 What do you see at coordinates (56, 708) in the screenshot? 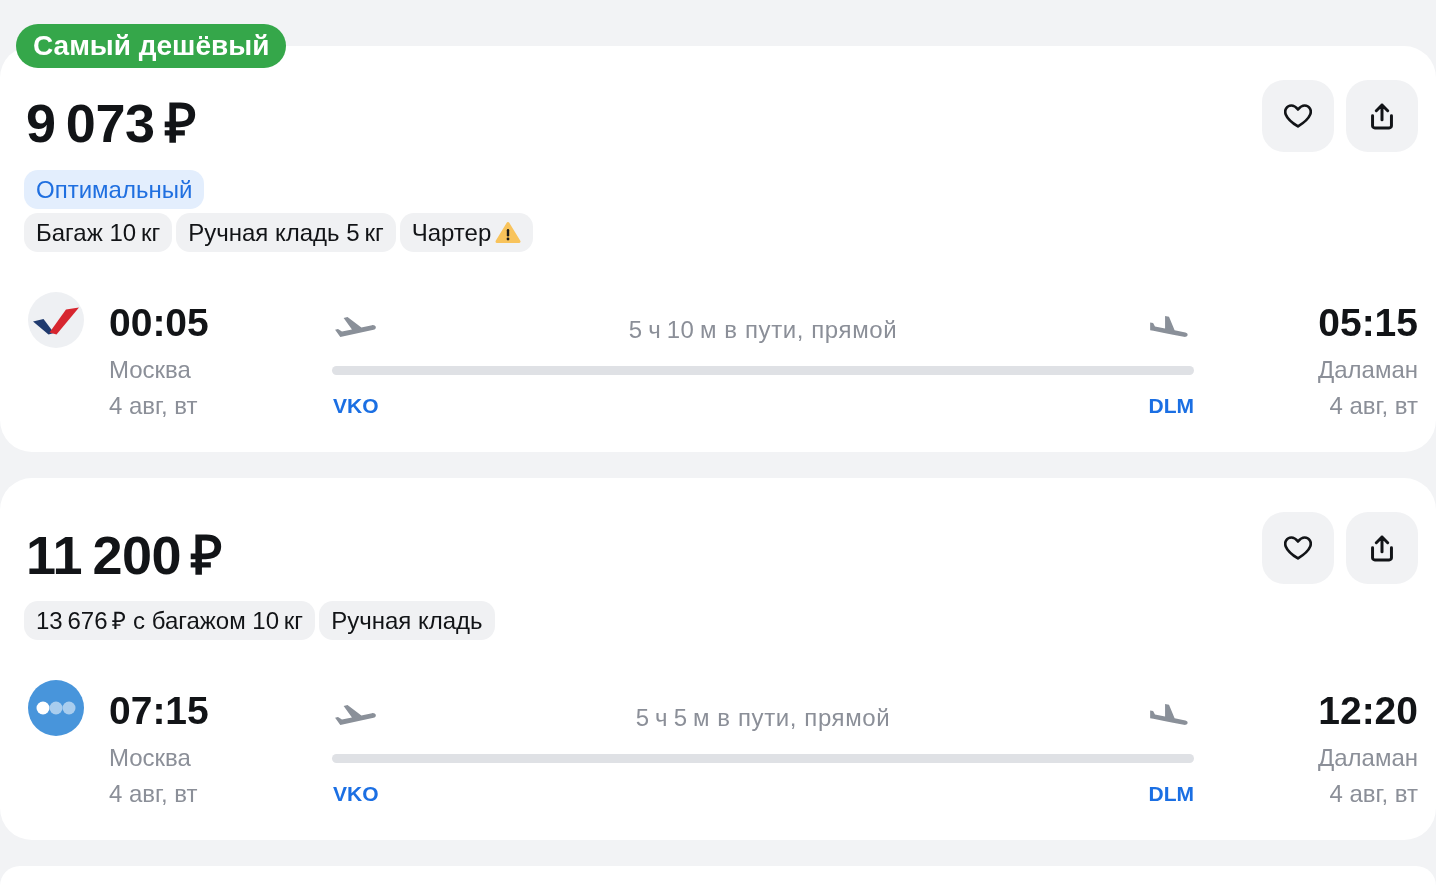
I see `dots-logo-icon` at bounding box center [56, 708].